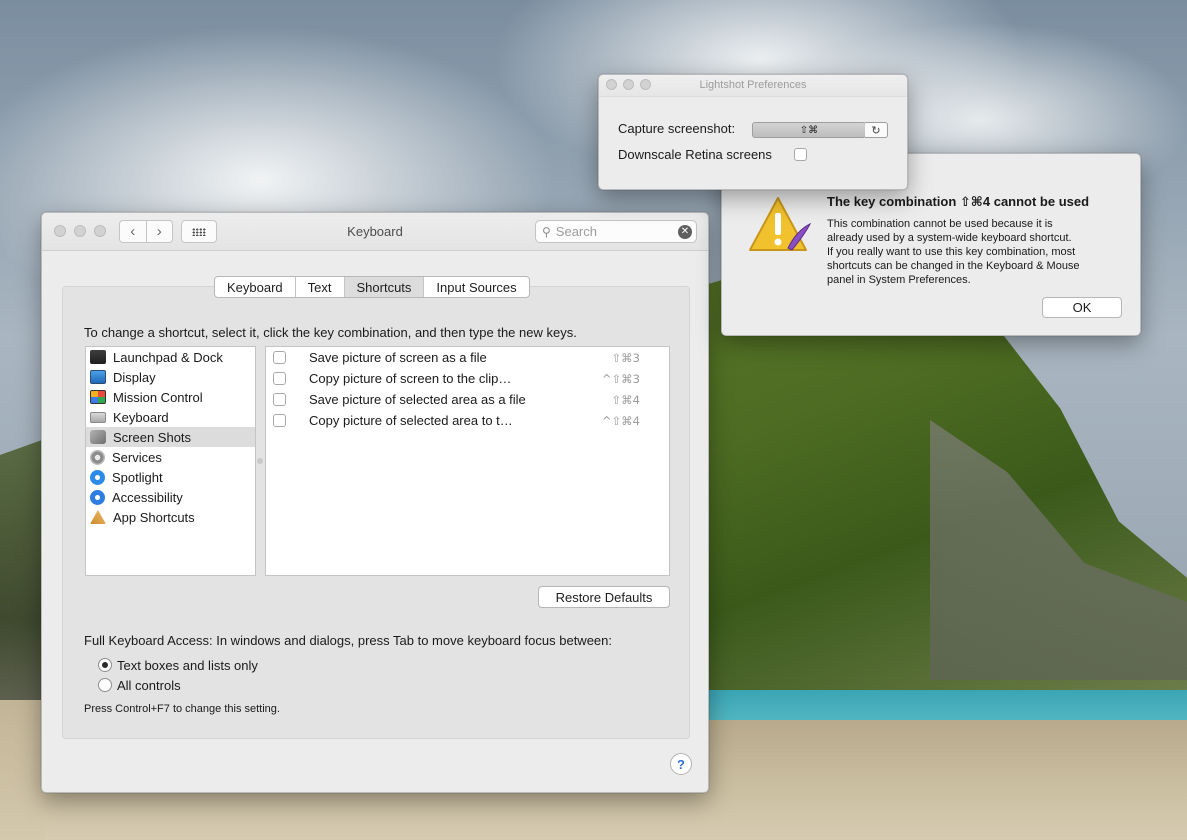  Describe the element at coordinates (170, 417) in the screenshot. I see `category-item-keyboard: Keyboard` at that location.